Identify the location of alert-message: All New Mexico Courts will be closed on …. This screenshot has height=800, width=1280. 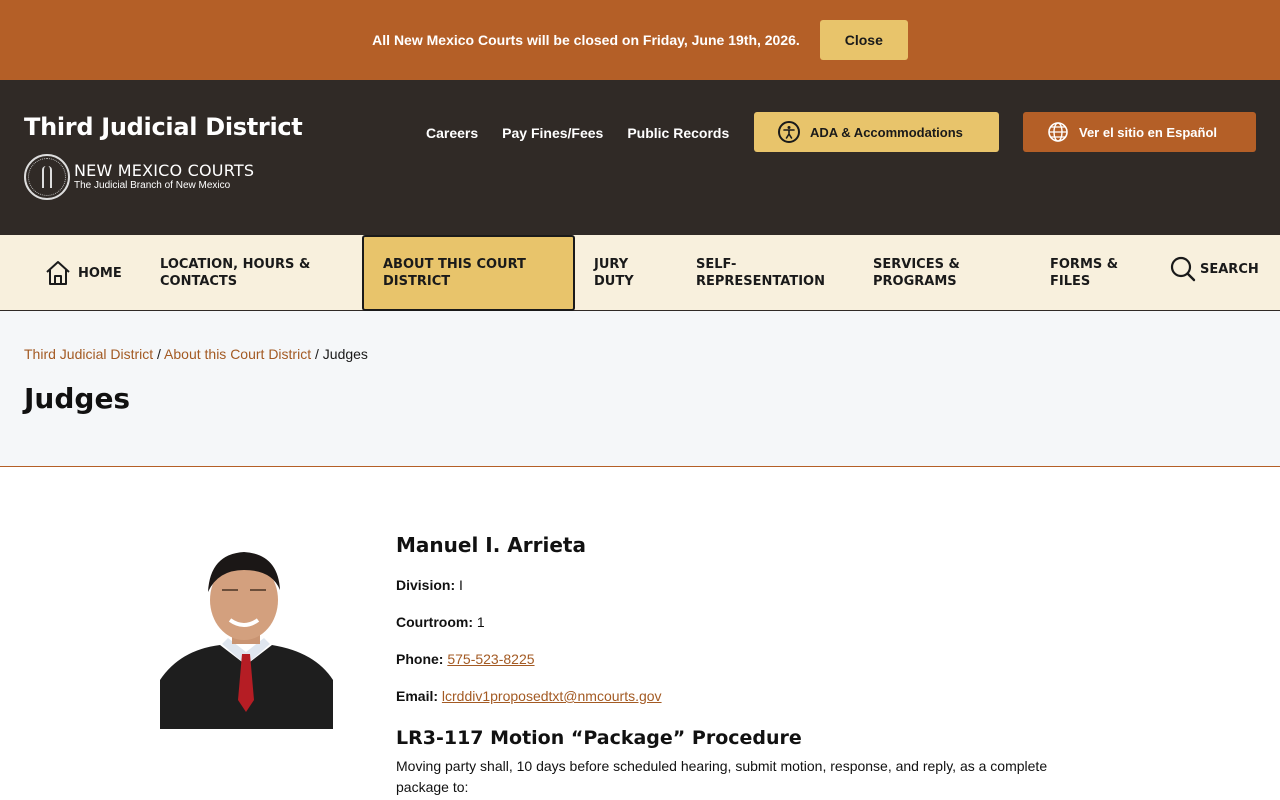
(586, 40).